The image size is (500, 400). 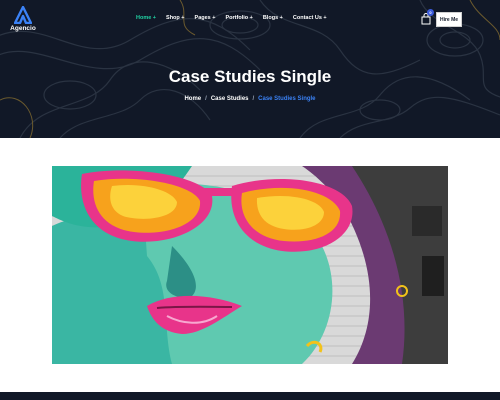 I want to click on breadcrumb-home: Home, so click(x=192, y=99).